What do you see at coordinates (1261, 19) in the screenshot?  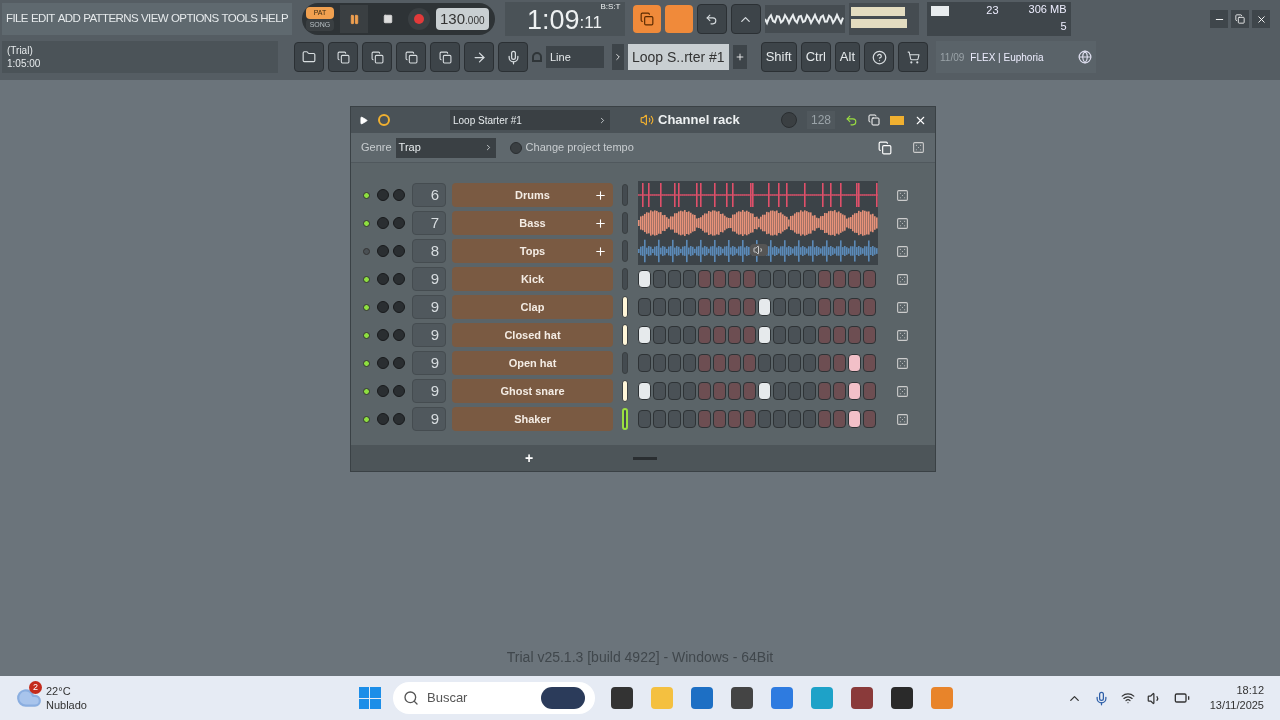 I see `close-icon` at bounding box center [1261, 19].